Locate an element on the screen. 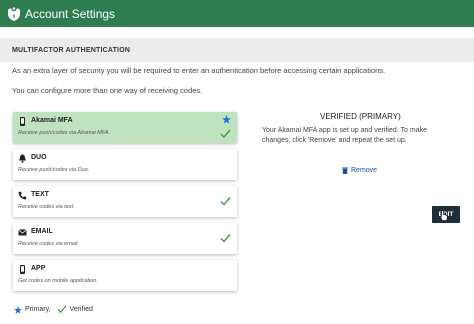  phone-icon is located at coordinates (22, 121).